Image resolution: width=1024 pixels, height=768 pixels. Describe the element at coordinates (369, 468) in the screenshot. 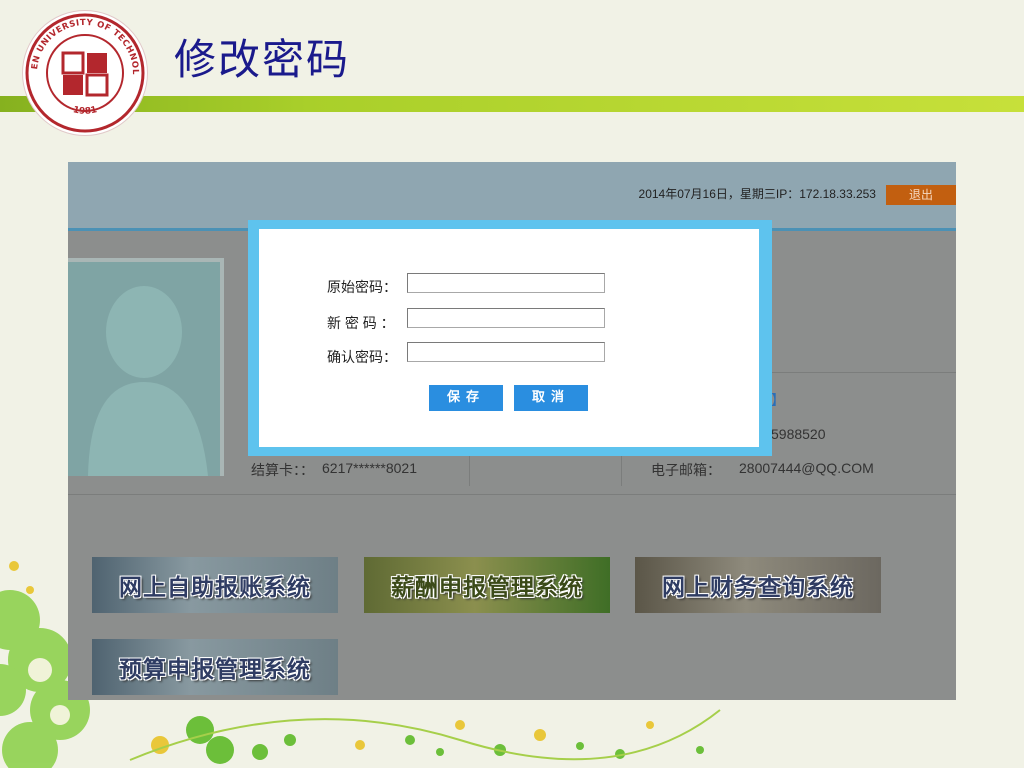

I see `settlement-card-value: 6217******8021` at that location.